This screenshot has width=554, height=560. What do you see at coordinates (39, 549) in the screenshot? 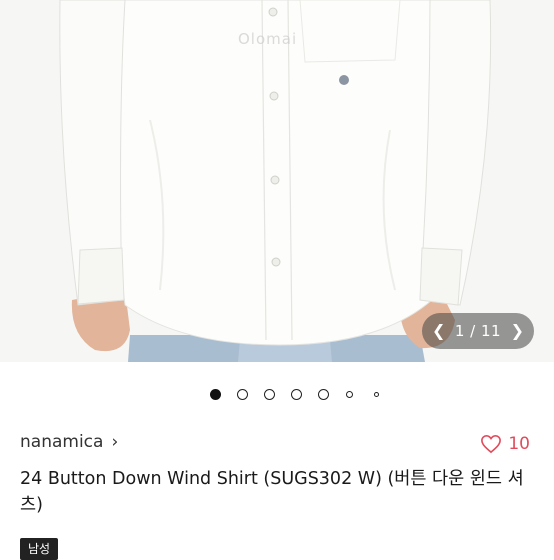
I see `gender-badge: 남성` at bounding box center [39, 549].